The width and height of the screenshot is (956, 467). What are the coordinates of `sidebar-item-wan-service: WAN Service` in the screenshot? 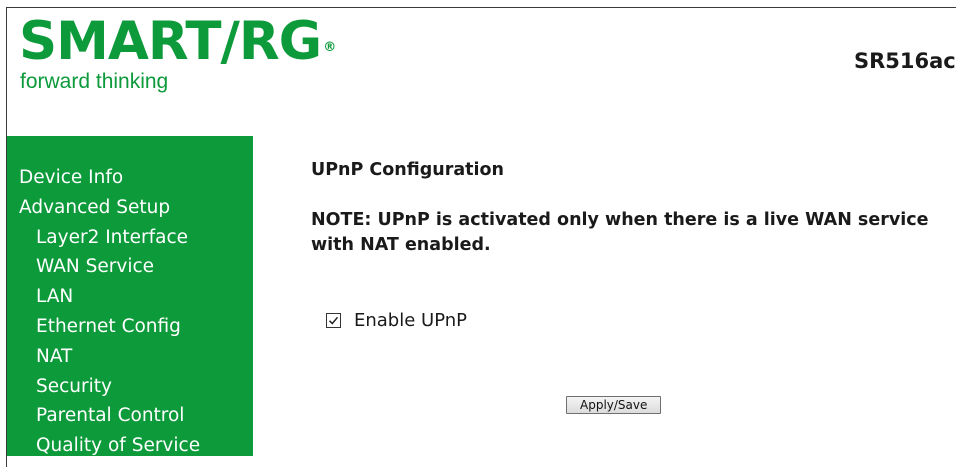 It's located at (109, 267).